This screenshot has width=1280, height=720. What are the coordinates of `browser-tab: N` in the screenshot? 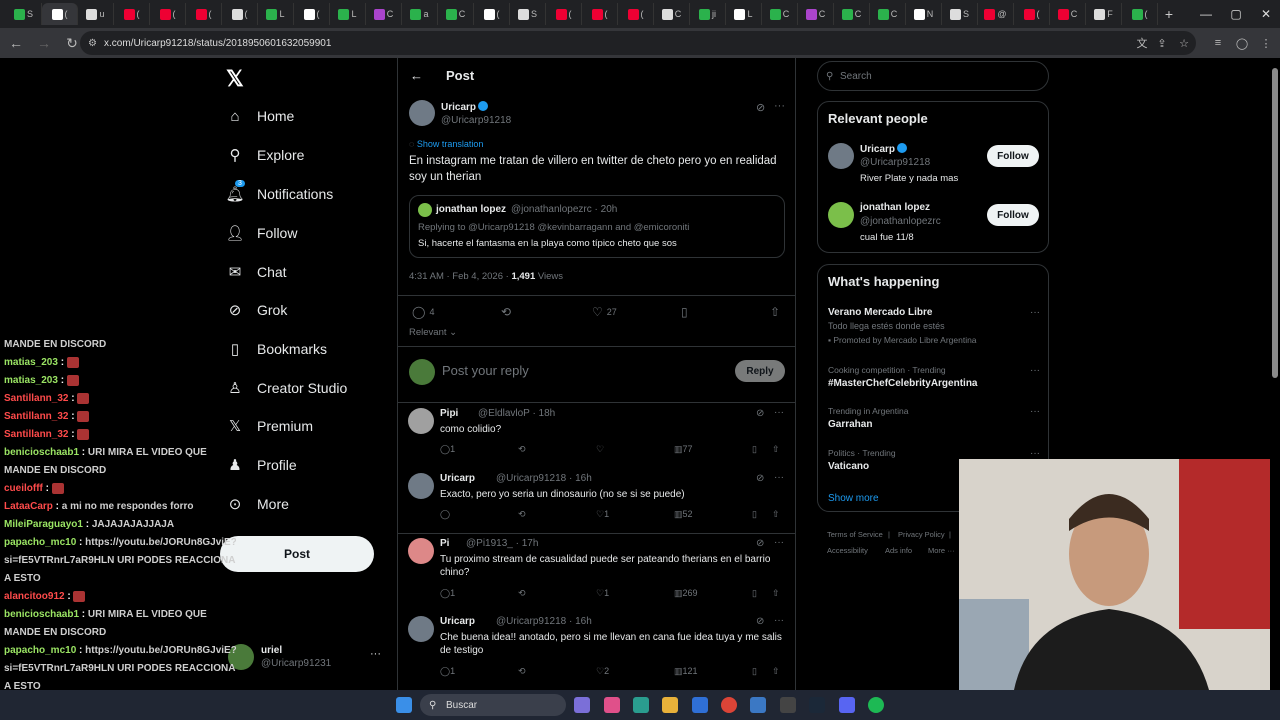 It's located at (924, 14).